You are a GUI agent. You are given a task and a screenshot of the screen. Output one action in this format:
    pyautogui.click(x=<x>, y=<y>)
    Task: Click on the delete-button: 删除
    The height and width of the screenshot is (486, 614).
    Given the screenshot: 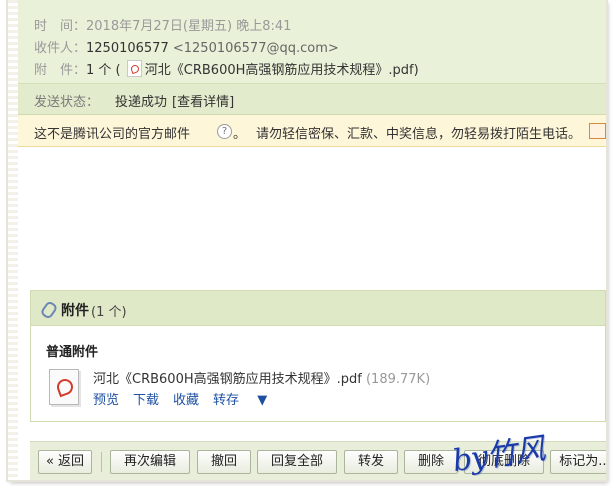 What is the action you would take?
    pyautogui.click(x=431, y=462)
    